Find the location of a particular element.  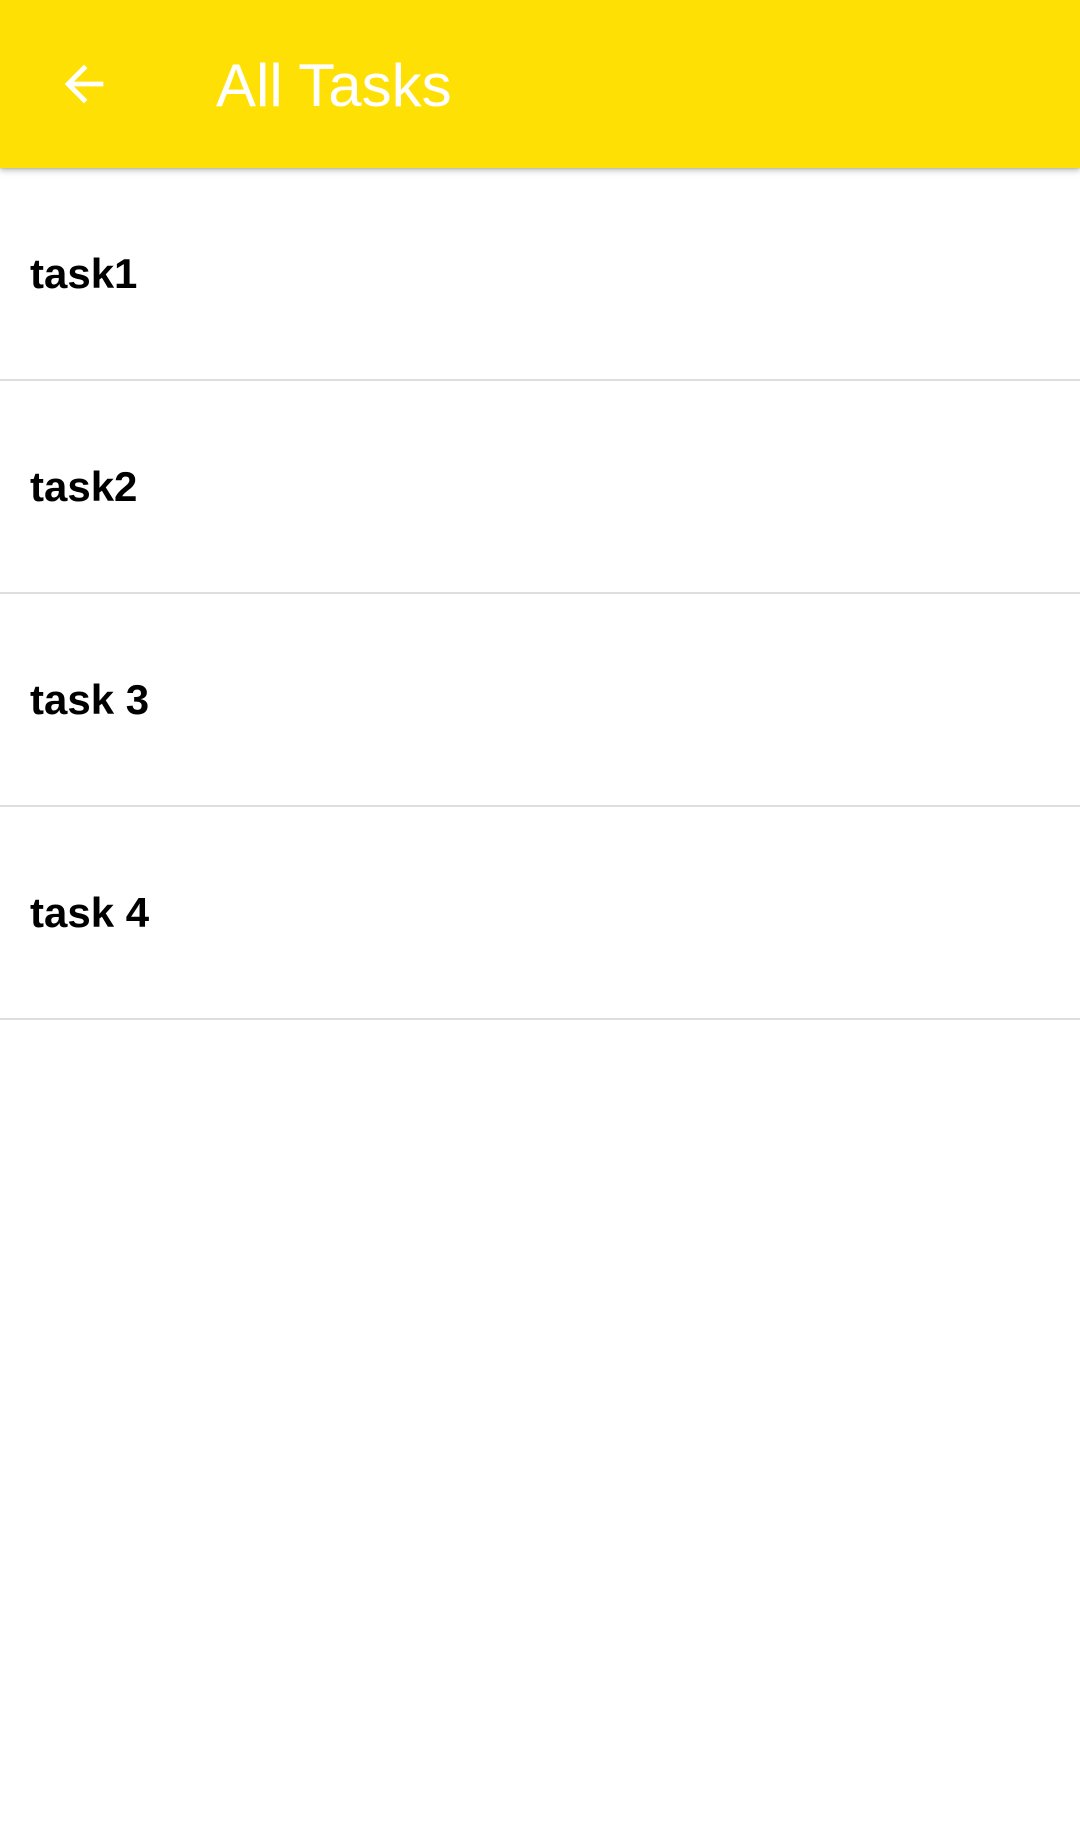

task-list-item-2: task2 is located at coordinates (540, 487).